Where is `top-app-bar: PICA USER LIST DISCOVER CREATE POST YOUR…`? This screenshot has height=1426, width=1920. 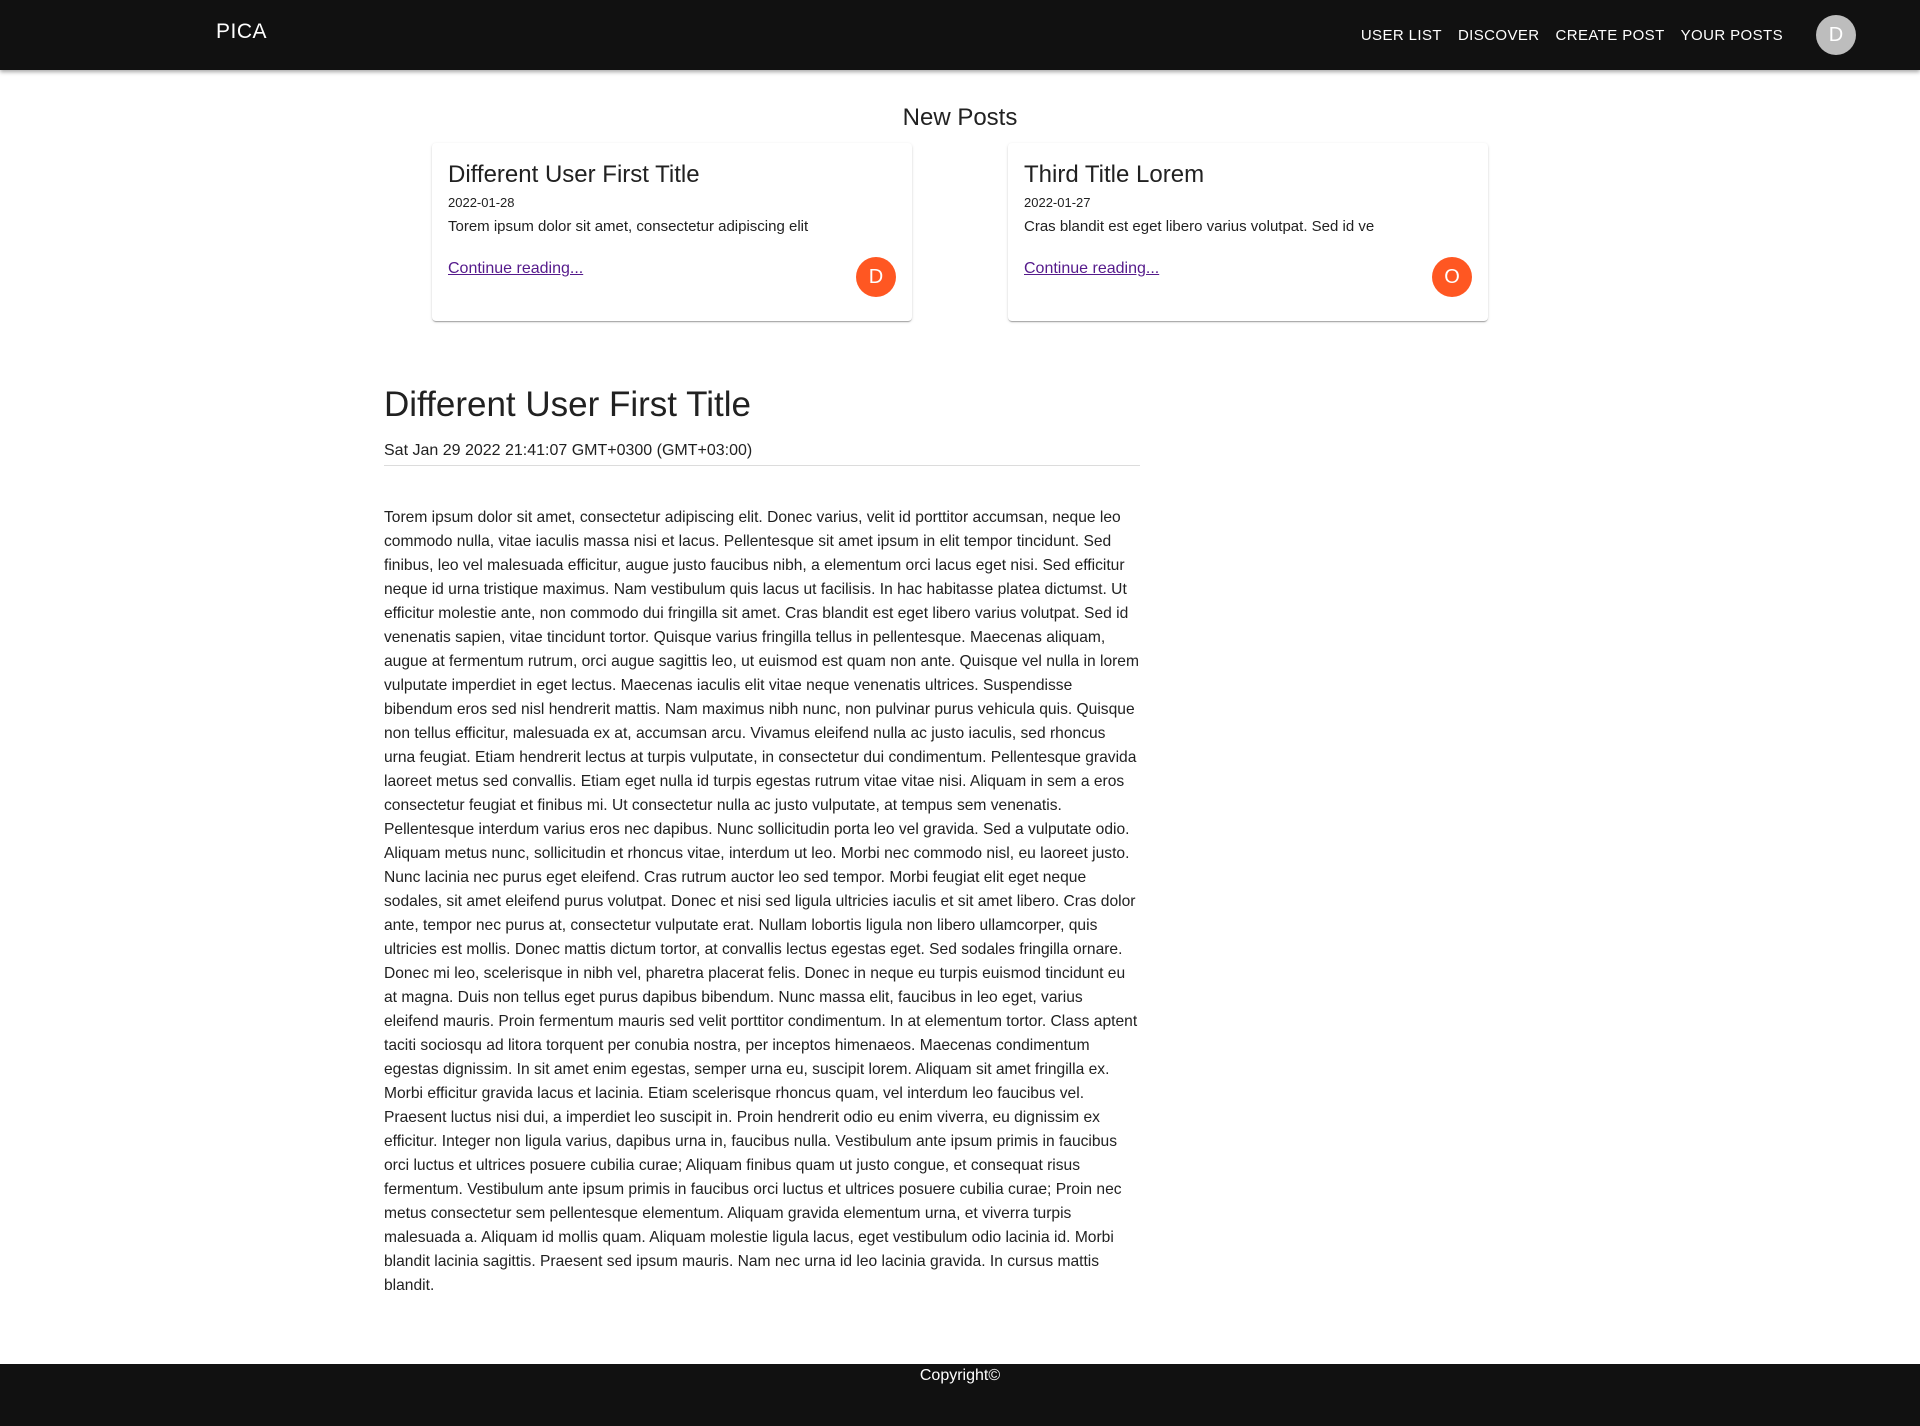 top-app-bar: PICA USER LIST DISCOVER CREATE POST YOUR… is located at coordinates (960, 35).